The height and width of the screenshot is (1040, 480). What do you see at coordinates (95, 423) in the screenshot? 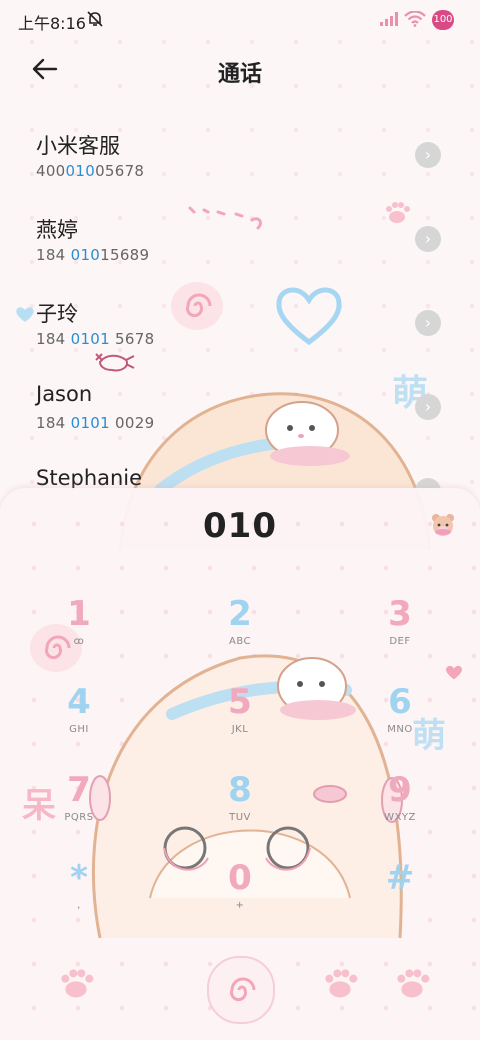
I see `contact-number: 184 0101 0029` at bounding box center [95, 423].